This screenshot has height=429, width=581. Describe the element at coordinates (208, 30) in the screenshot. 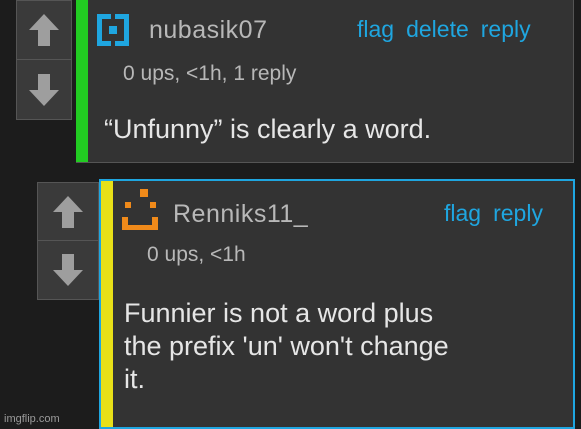

I see `username: nubasik07` at that location.